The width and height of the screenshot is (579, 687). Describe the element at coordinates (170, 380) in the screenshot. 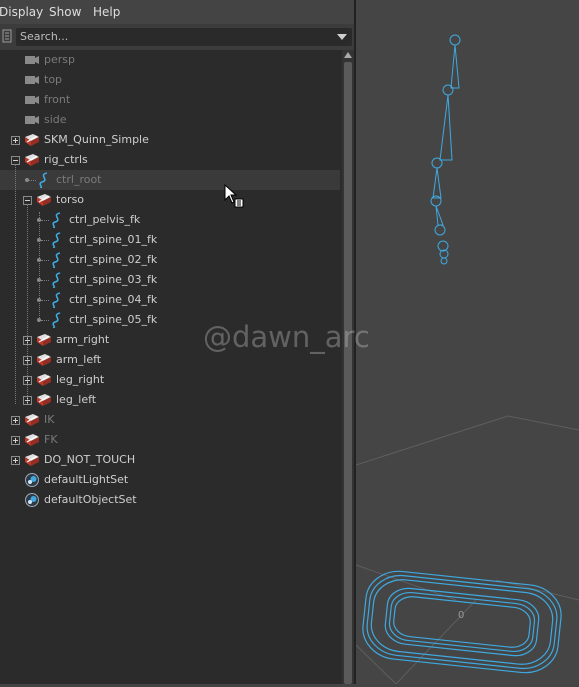

I see `outliner-row: leg_right` at that location.